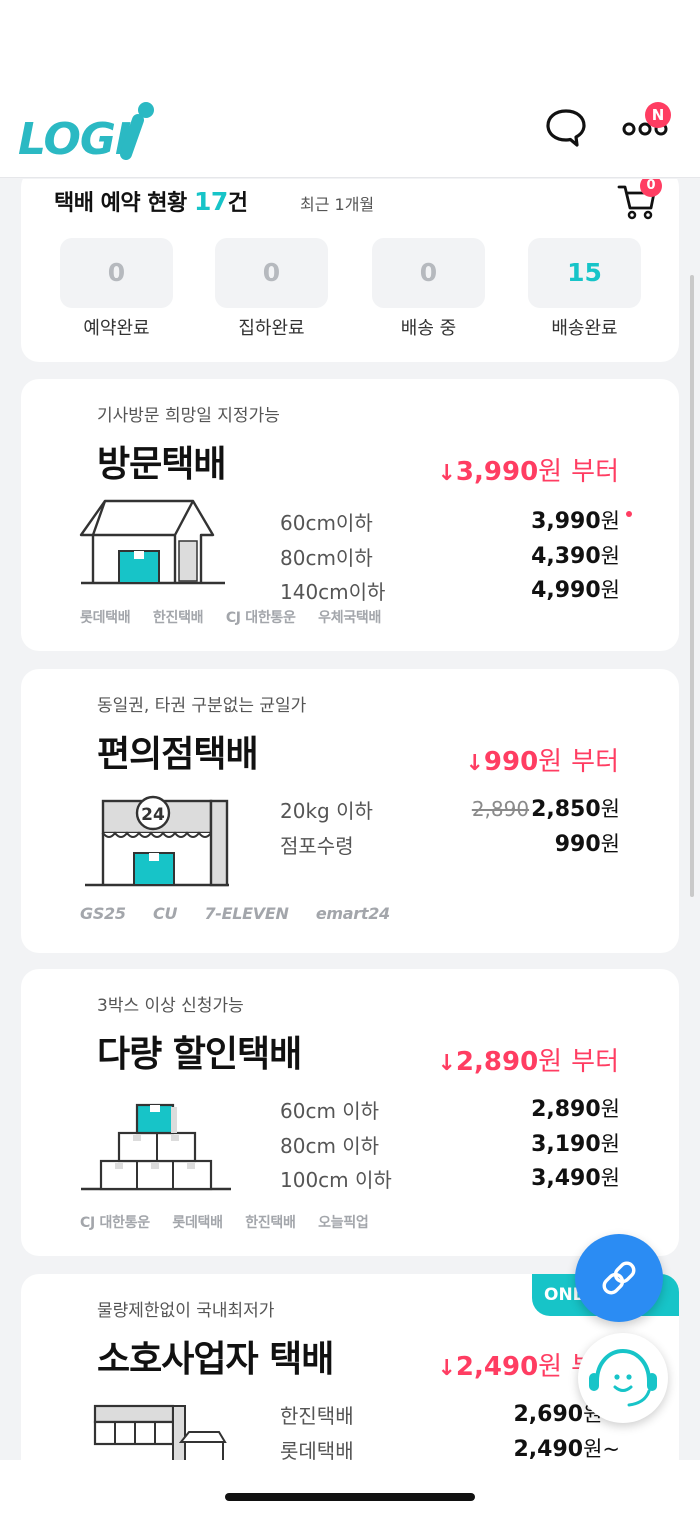 This screenshot has height=1514, width=700. What do you see at coordinates (497, 472) in the screenshot?
I see `price-value: 3,990` at bounding box center [497, 472].